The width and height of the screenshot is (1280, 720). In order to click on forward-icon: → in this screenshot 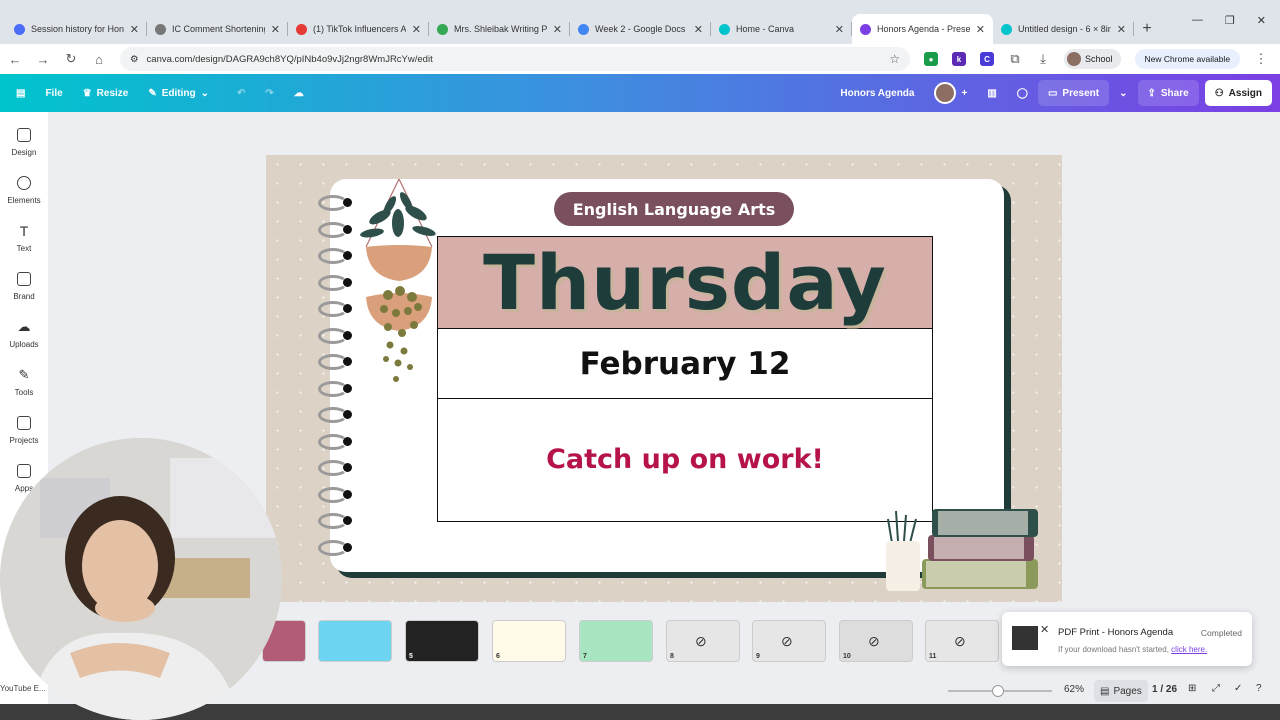, I will do `click(43, 59)`.